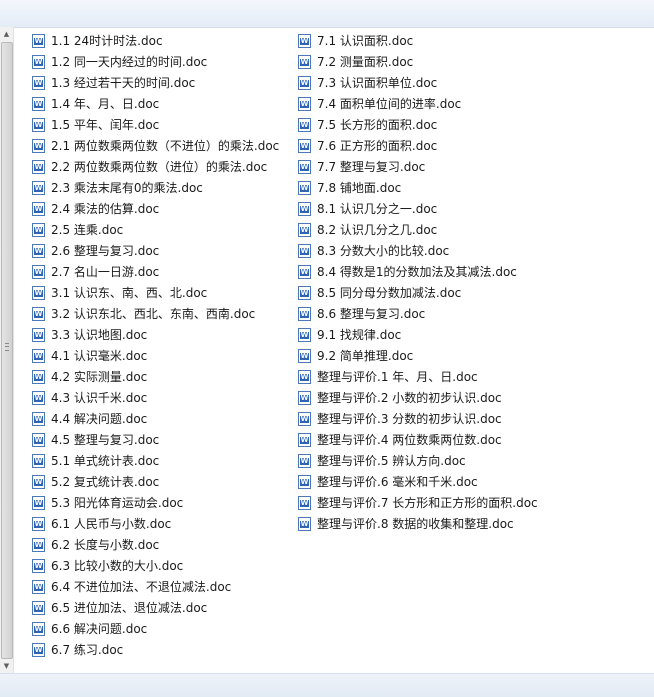 This screenshot has width=654, height=697. Describe the element at coordinates (418, 439) in the screenshot. I see `file-item: 整理与评价.4 两位数乘两位数.doc` at that location.